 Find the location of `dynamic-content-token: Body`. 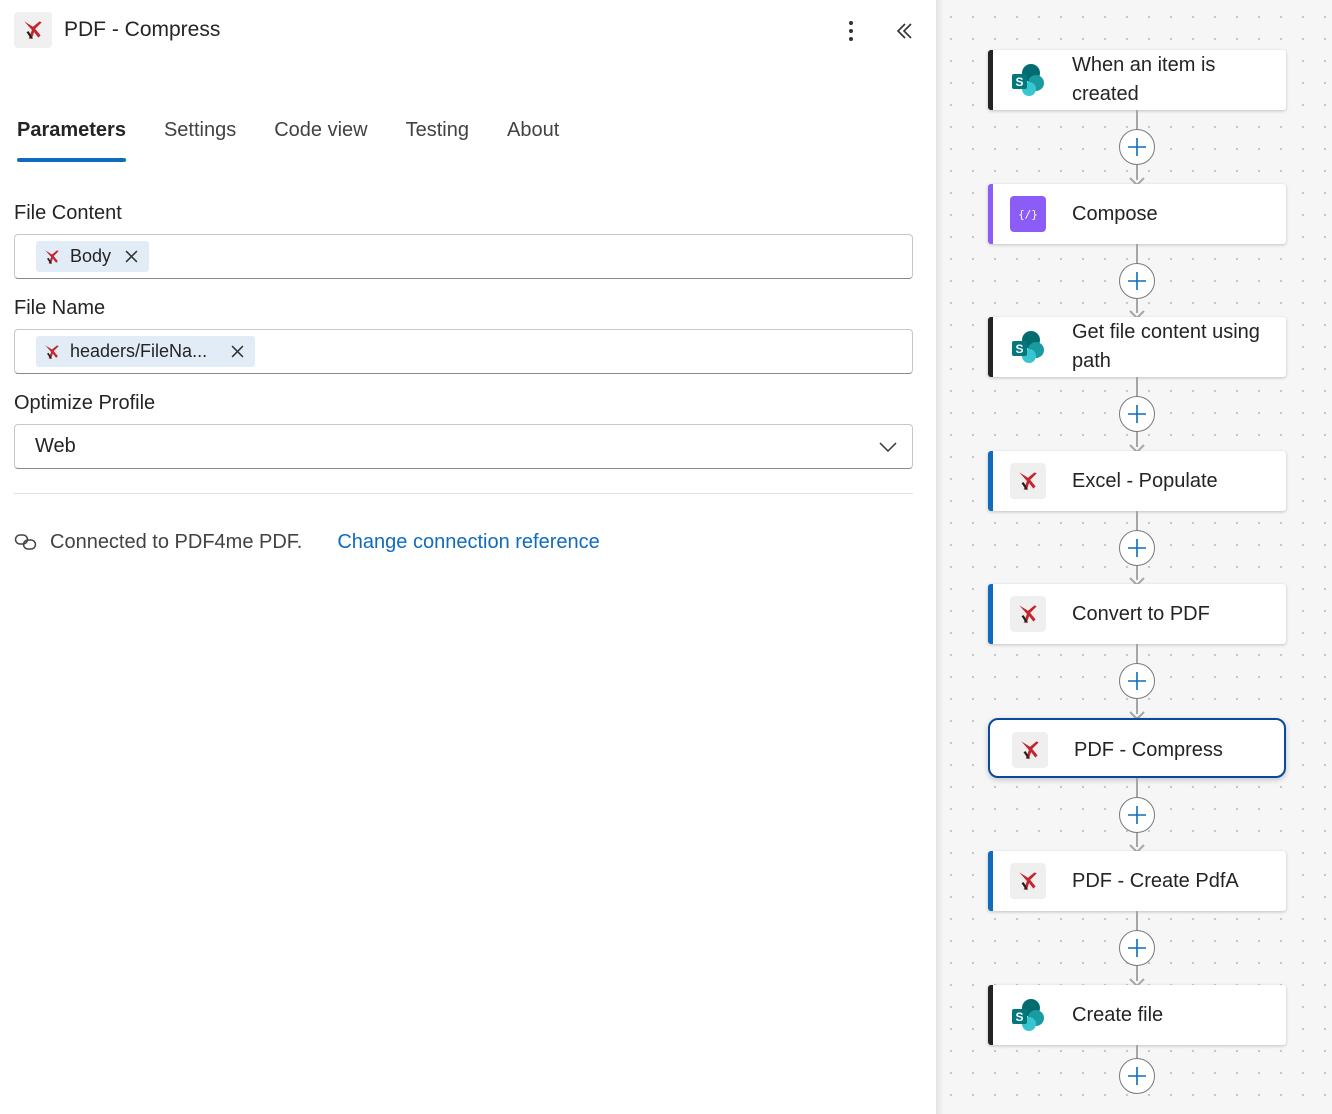

dynamic-content-token: Body is located at coordinates (93, 256).